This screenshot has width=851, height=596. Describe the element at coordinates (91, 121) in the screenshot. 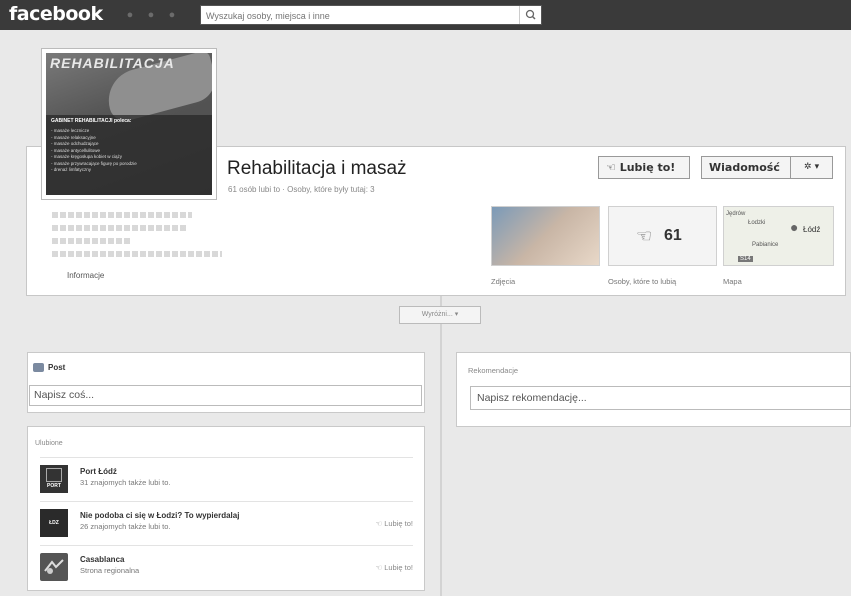

I see `services-header: GABINET REHABILITACJI poleca:` at that location.